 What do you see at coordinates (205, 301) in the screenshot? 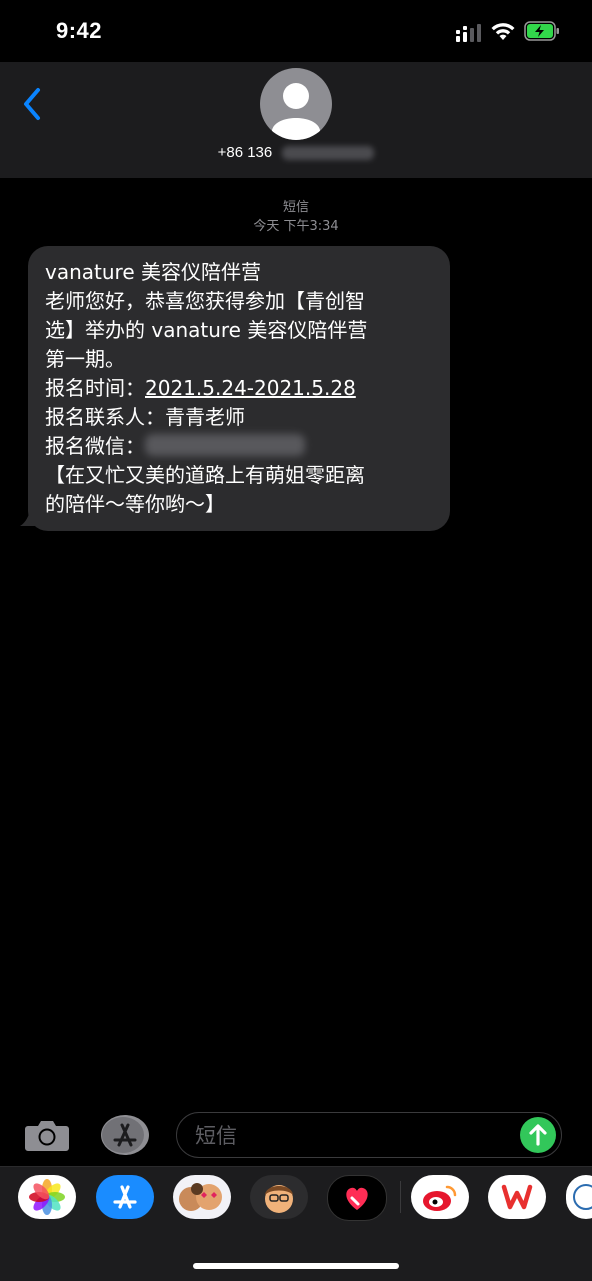
I see `message-line: 老师您好，恭喜您获得参加【青创智` at bounding box center [205, 301].